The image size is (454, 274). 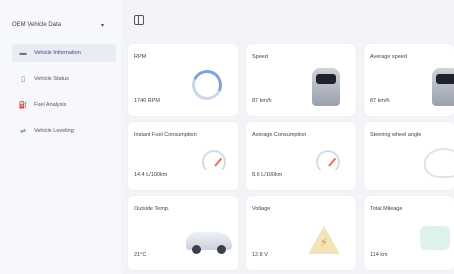 I want to click on sidebar-item-label: Vehicle Leveling, so click(x=54, y=131).